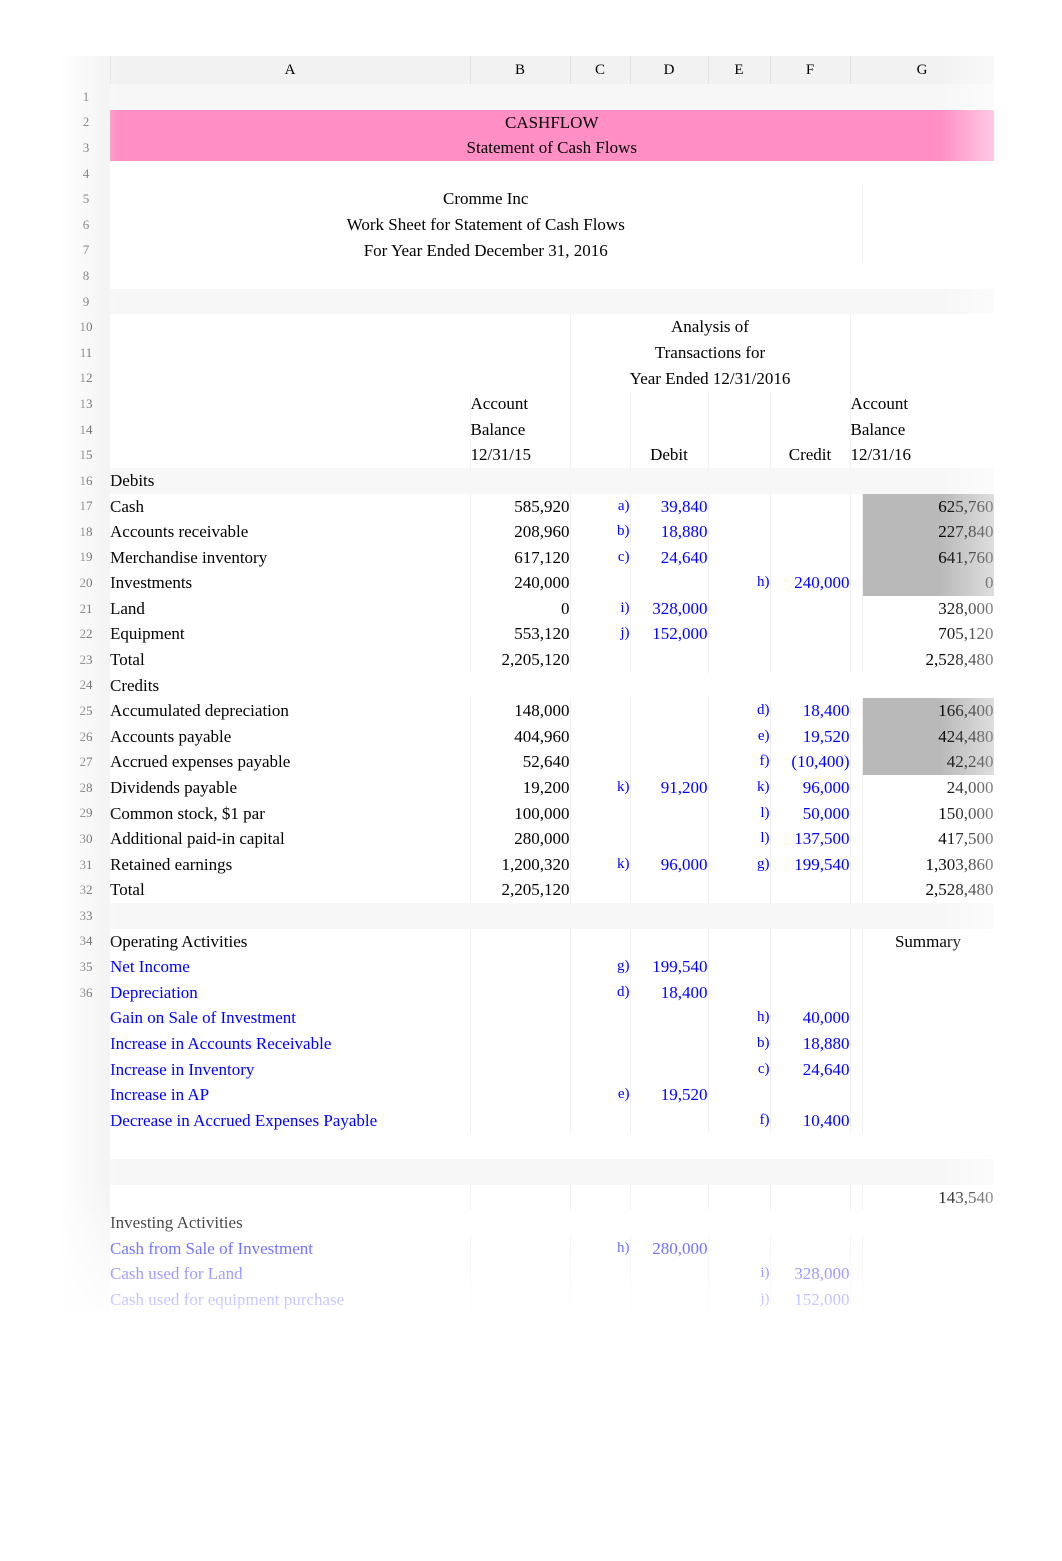  I want to click on credit-tag-cell: e), so click(739, 736).